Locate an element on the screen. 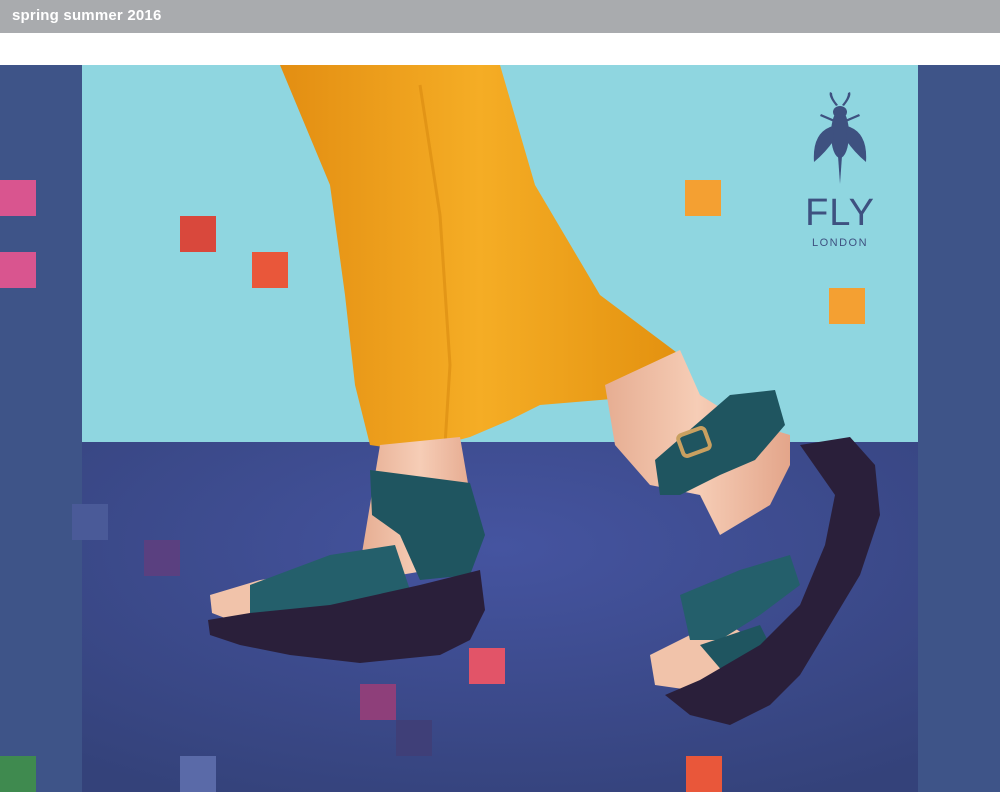 Image resolution: width=1000 pixels, height=792 pixels. top-bar: spring summer 2016 is located at coordinates (500, 16).